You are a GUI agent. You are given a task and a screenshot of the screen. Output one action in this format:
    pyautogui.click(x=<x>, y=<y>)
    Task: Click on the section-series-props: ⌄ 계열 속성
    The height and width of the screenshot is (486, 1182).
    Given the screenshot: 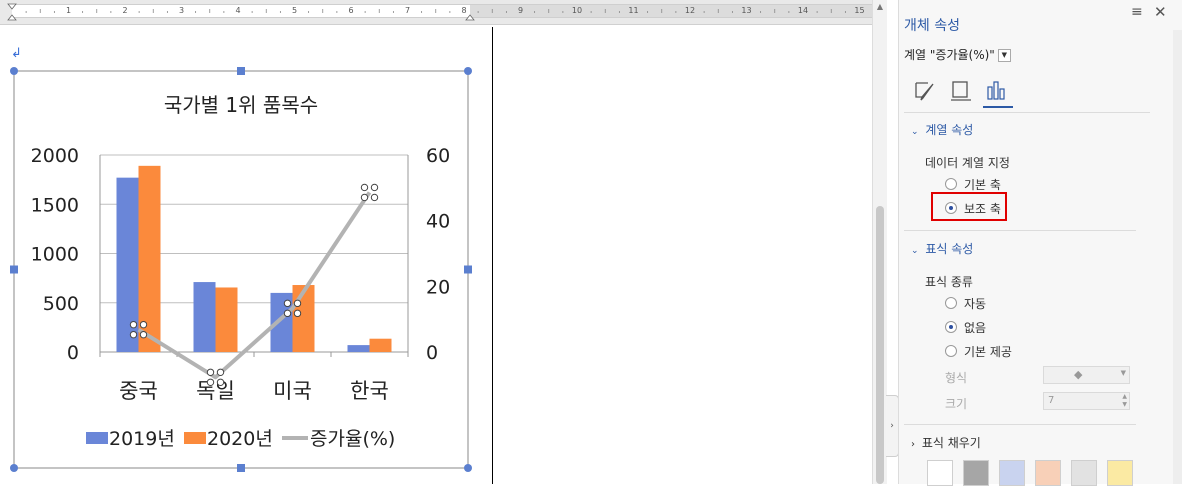 What is the action you would take?
    pyautogui.click(x=942, y=129)
    